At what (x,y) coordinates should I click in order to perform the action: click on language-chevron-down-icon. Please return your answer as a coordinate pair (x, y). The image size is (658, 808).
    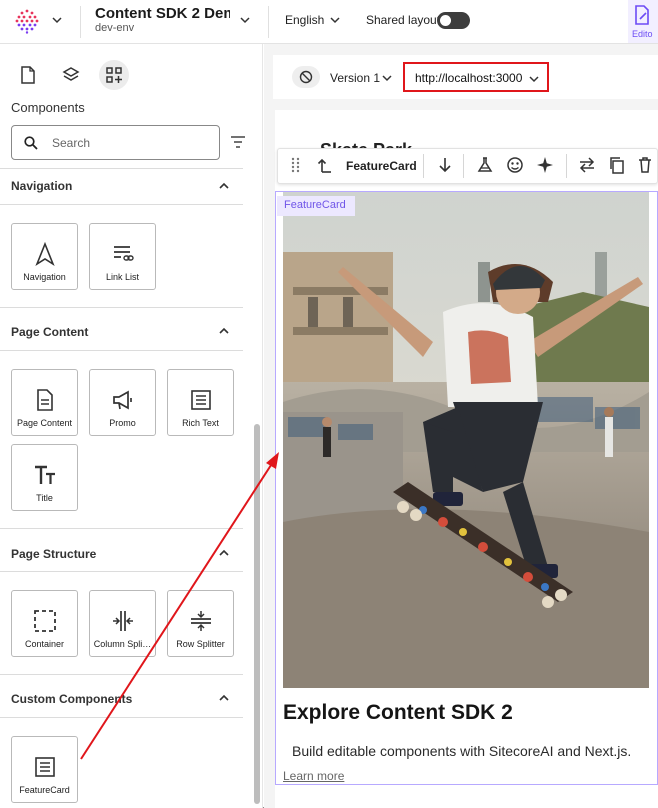
    Looking at the image, I should click on (335, 20).